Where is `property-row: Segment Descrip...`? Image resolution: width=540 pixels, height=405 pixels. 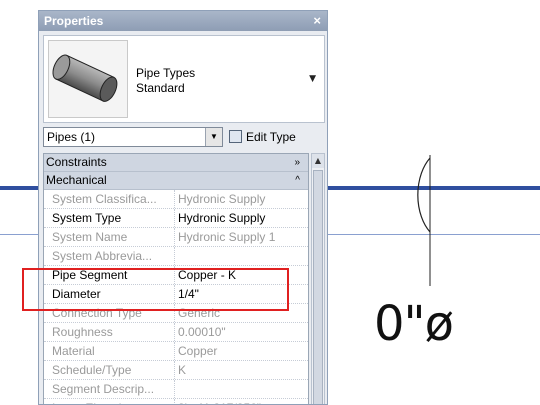
property-row: Segment Descrip... is located at coordinates (176, 389).